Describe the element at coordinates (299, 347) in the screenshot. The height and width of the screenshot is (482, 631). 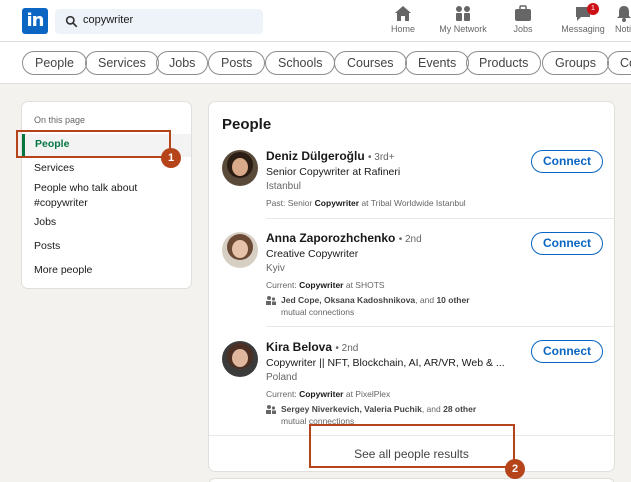
I see `person-name: Kira Belova` at that location.